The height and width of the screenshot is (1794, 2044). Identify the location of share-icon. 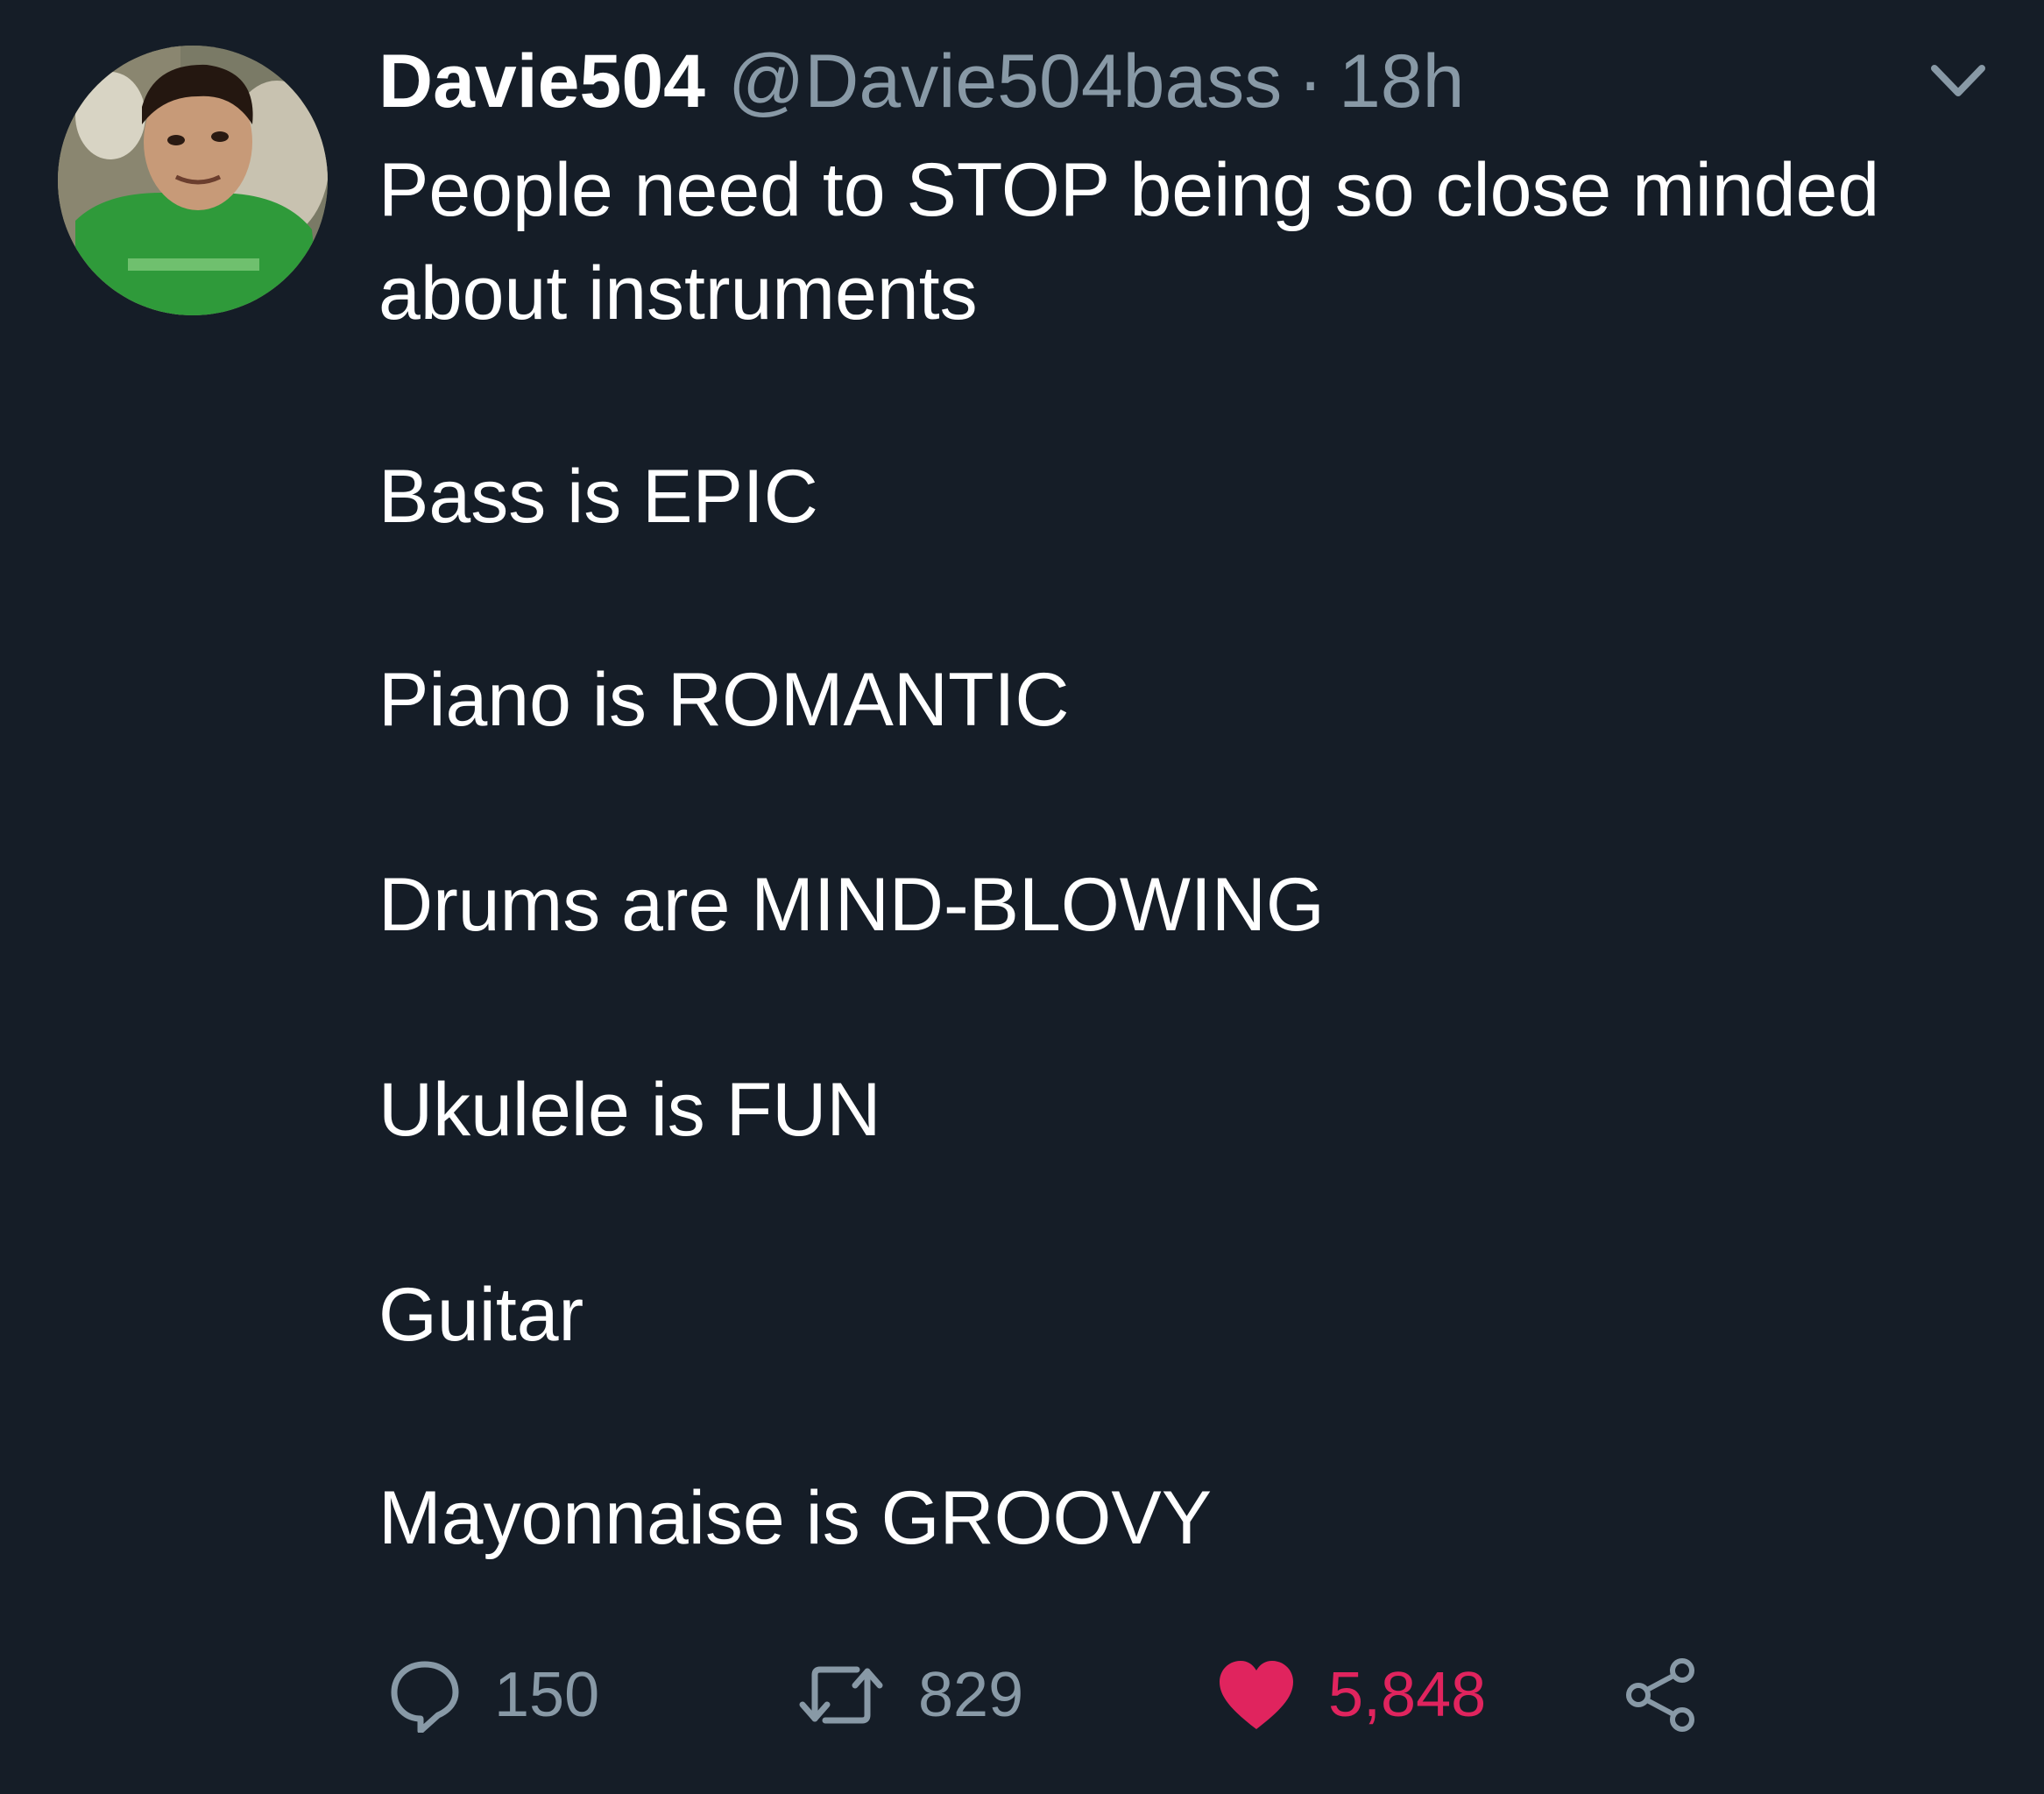
(1660, 1695).